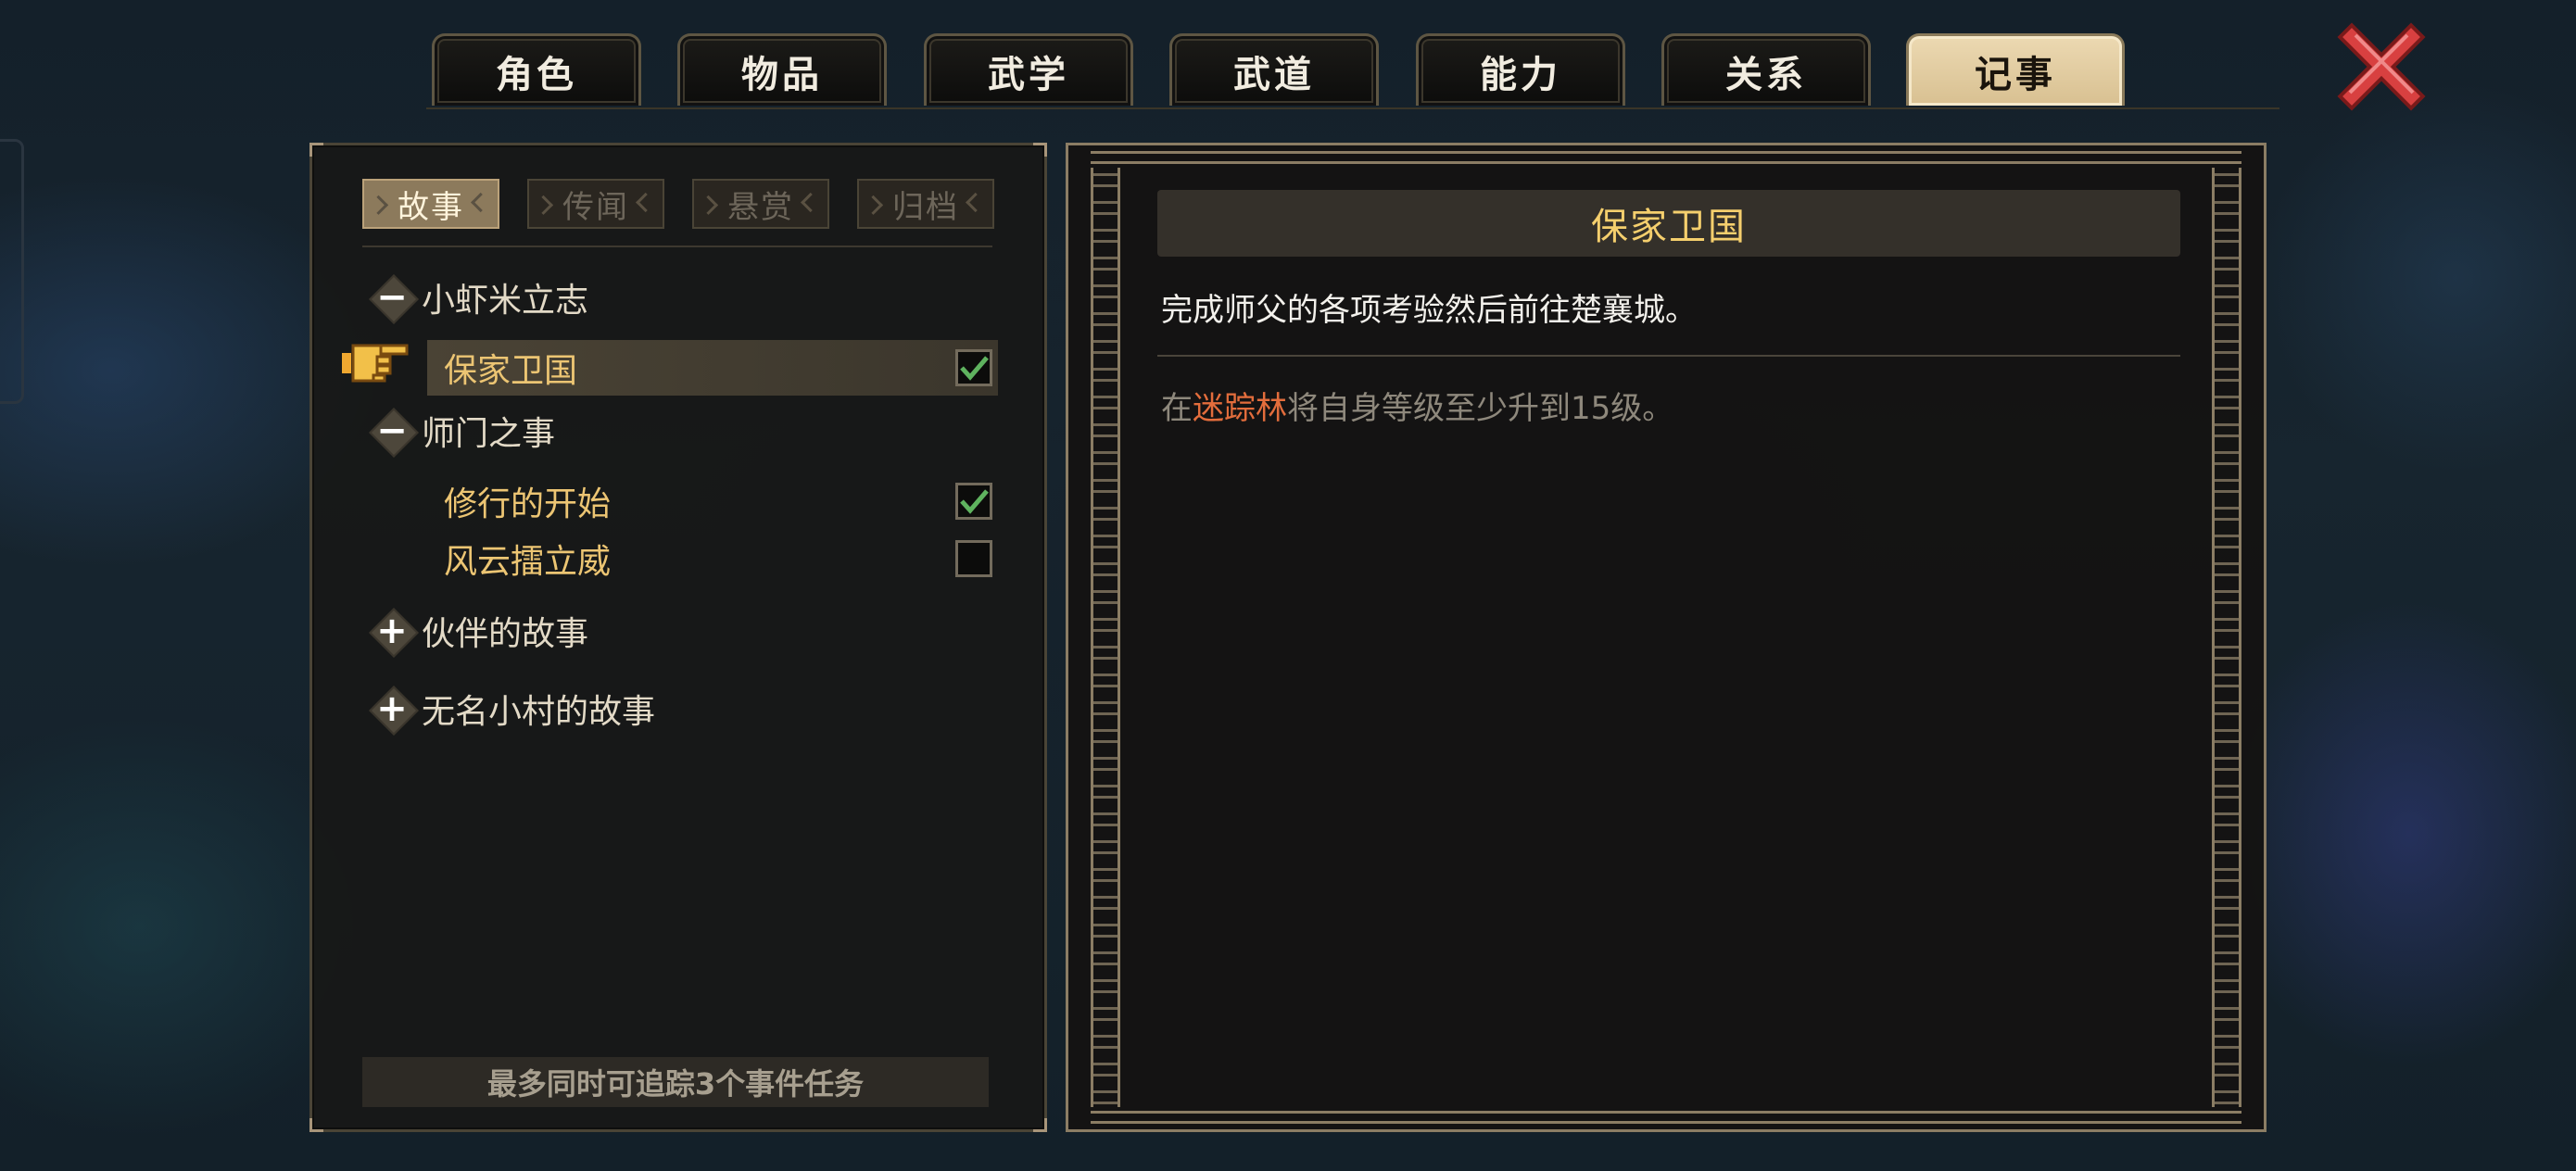  Describe the element at coordinates (1028, 70) in the screenshot. I see `tab-martial-arts: 武学` at that location.